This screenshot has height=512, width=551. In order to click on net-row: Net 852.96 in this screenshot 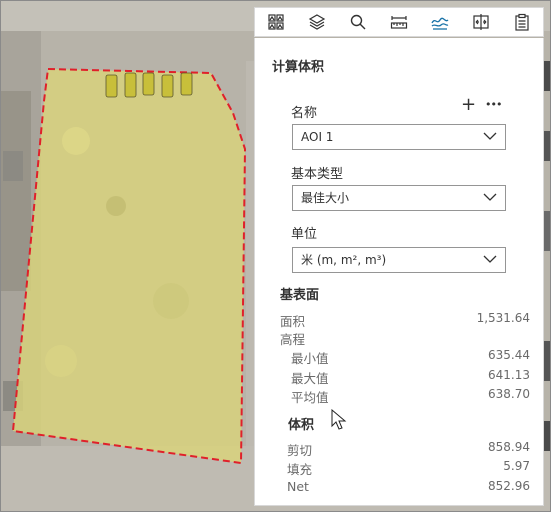, I will do `click(408, 488)`.